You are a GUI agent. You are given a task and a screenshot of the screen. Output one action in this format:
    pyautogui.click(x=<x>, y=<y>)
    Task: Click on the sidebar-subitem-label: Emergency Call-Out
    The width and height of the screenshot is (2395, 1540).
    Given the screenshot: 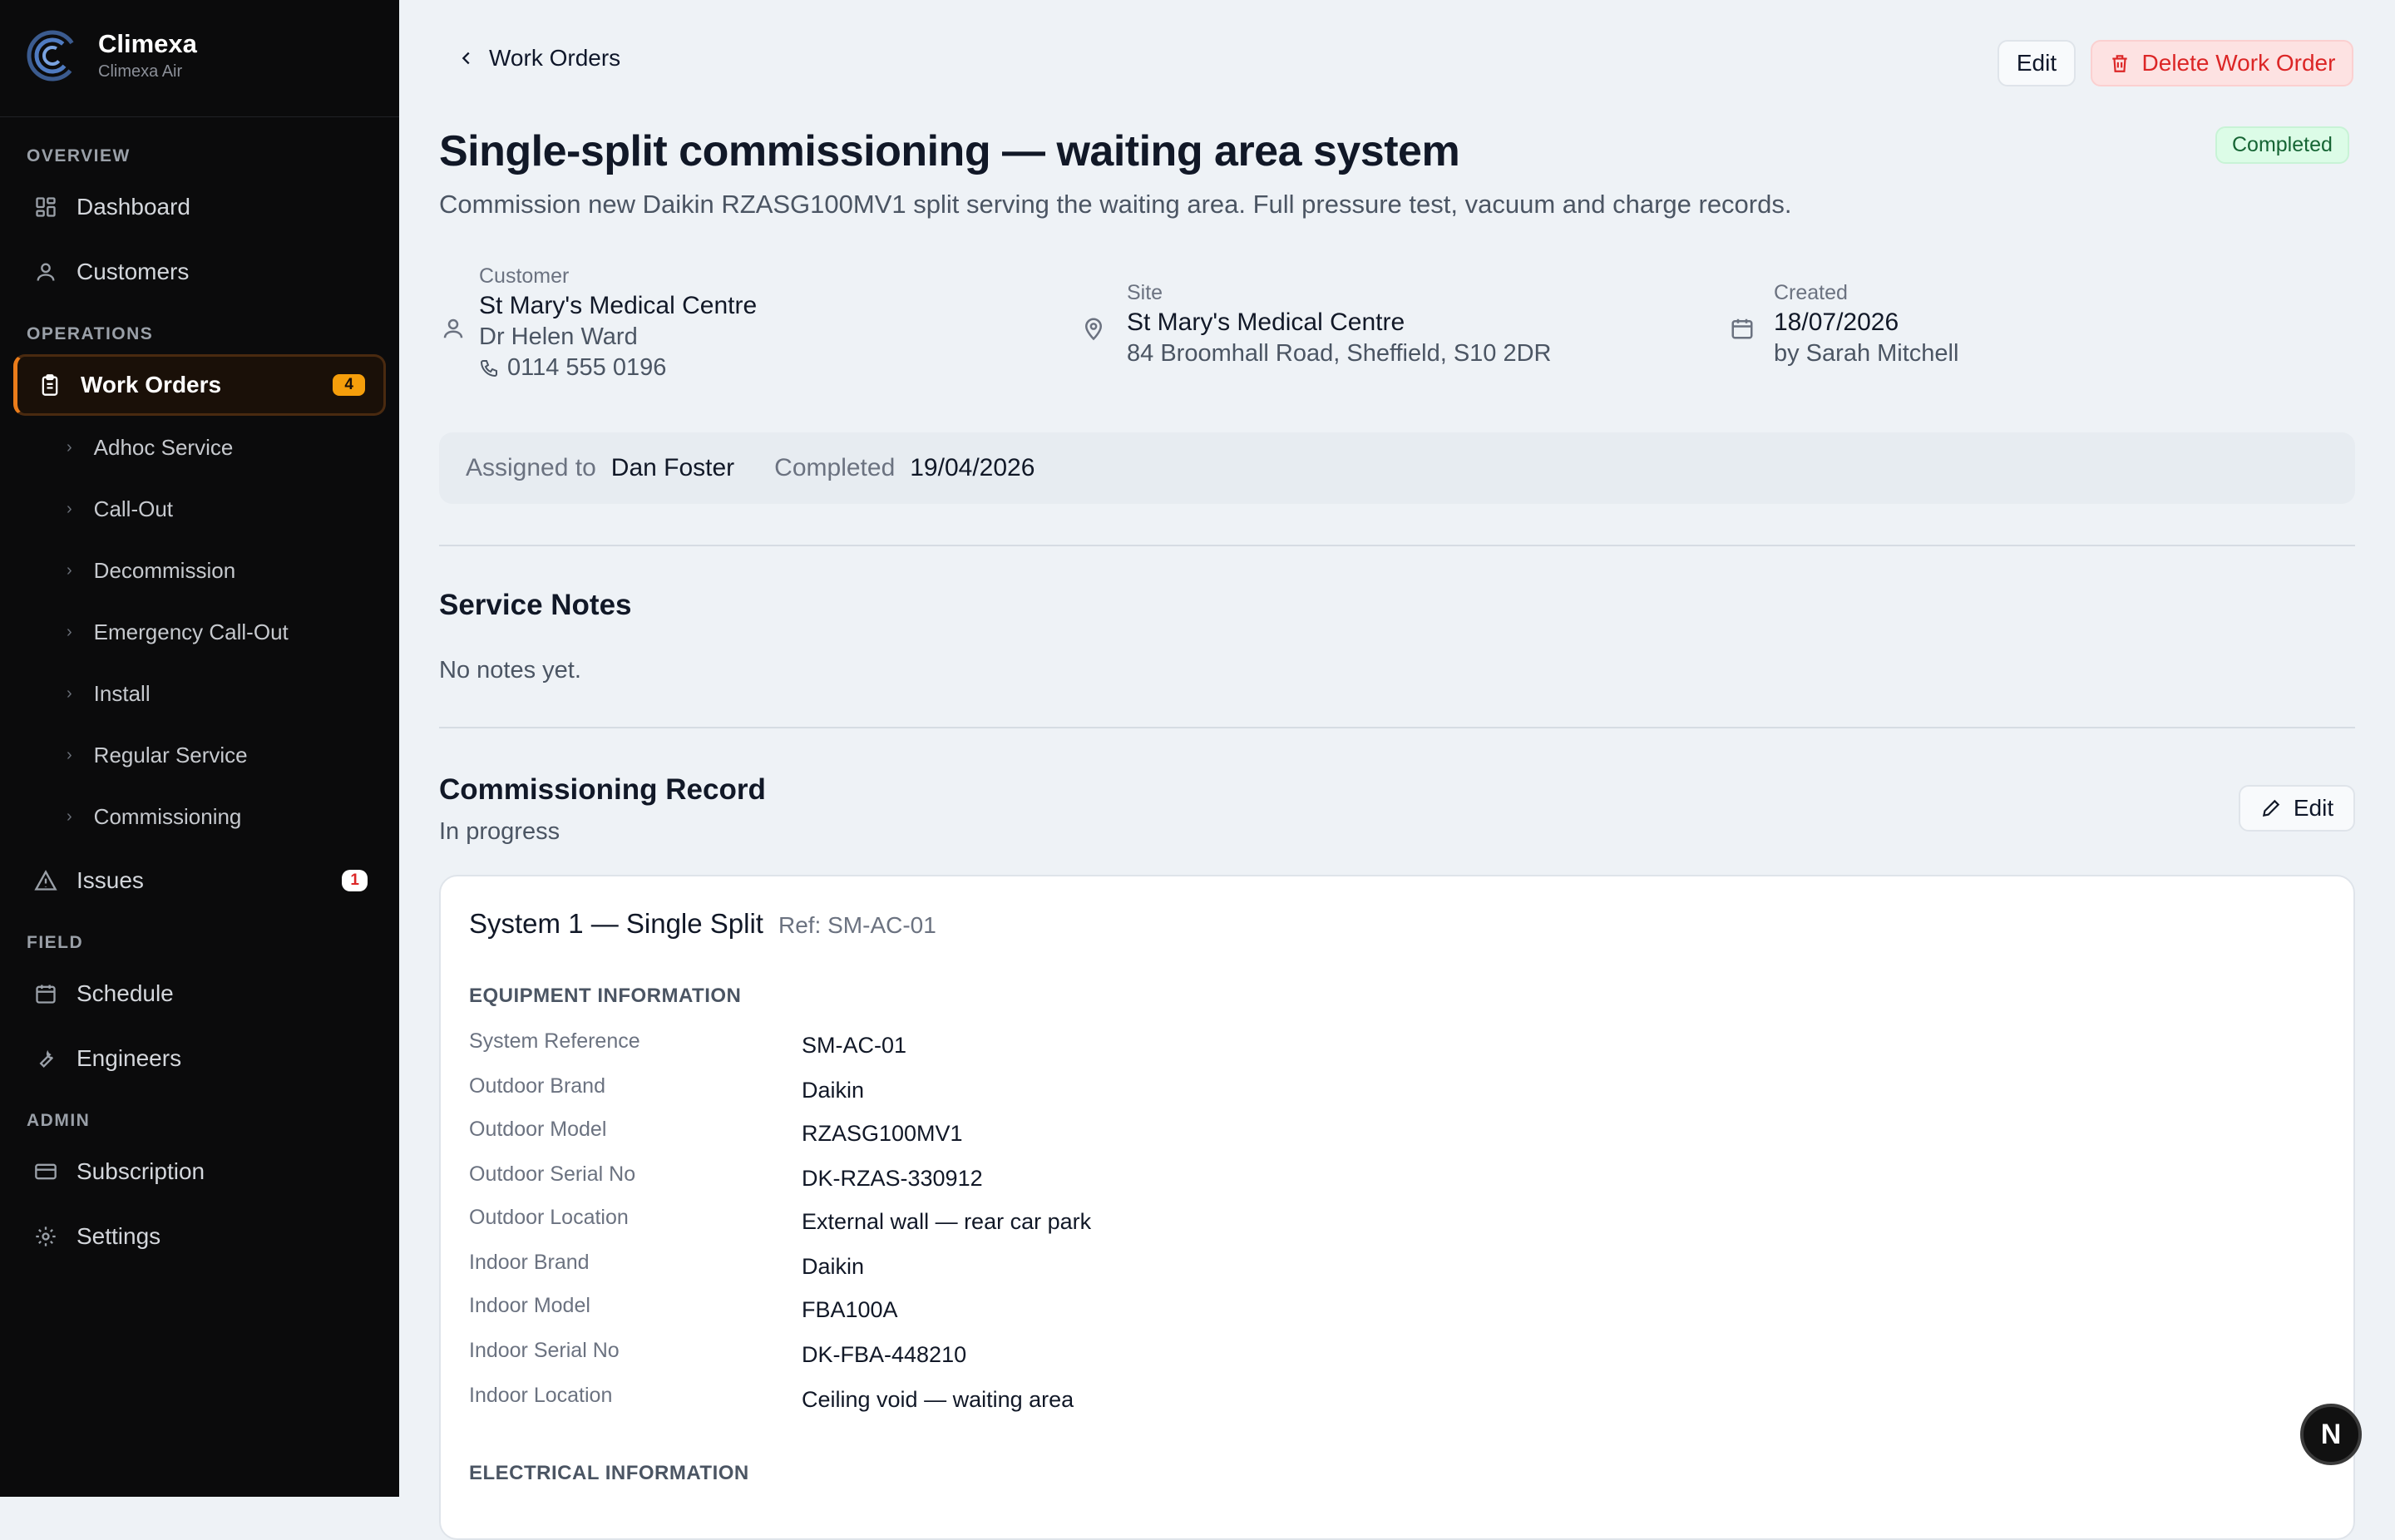 What is the action you would take?
    pyautogui.click(x=191, y=631)
    